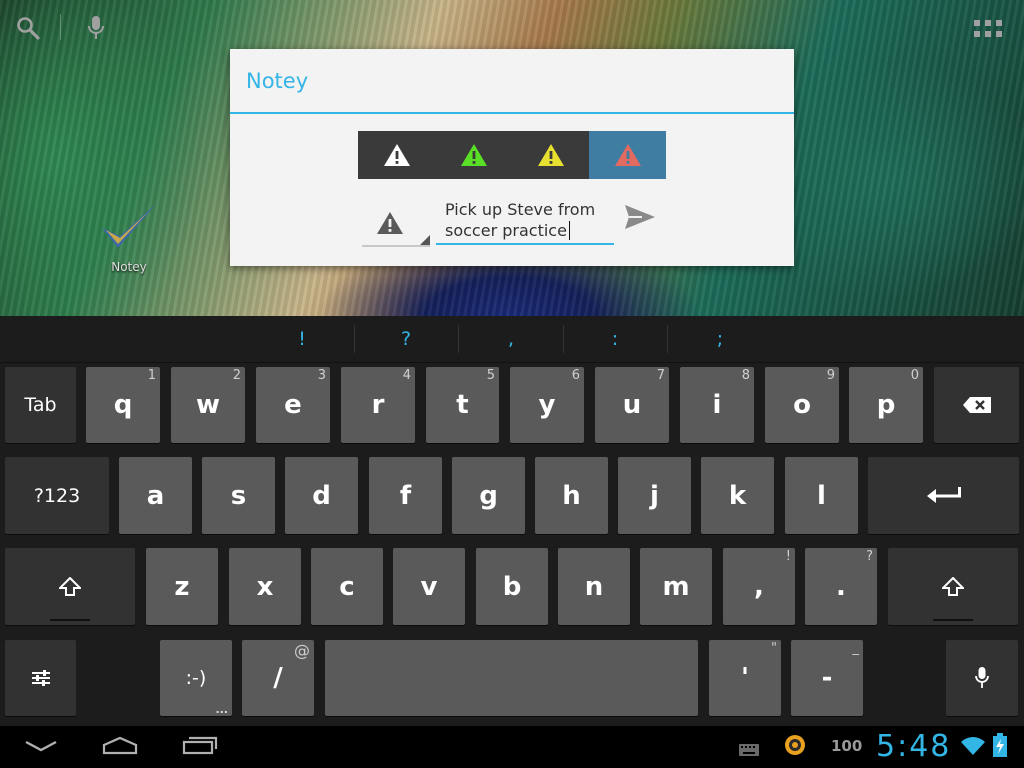 The image size is (1024, 768). I want to click on key-b: b, so click(512, 586).